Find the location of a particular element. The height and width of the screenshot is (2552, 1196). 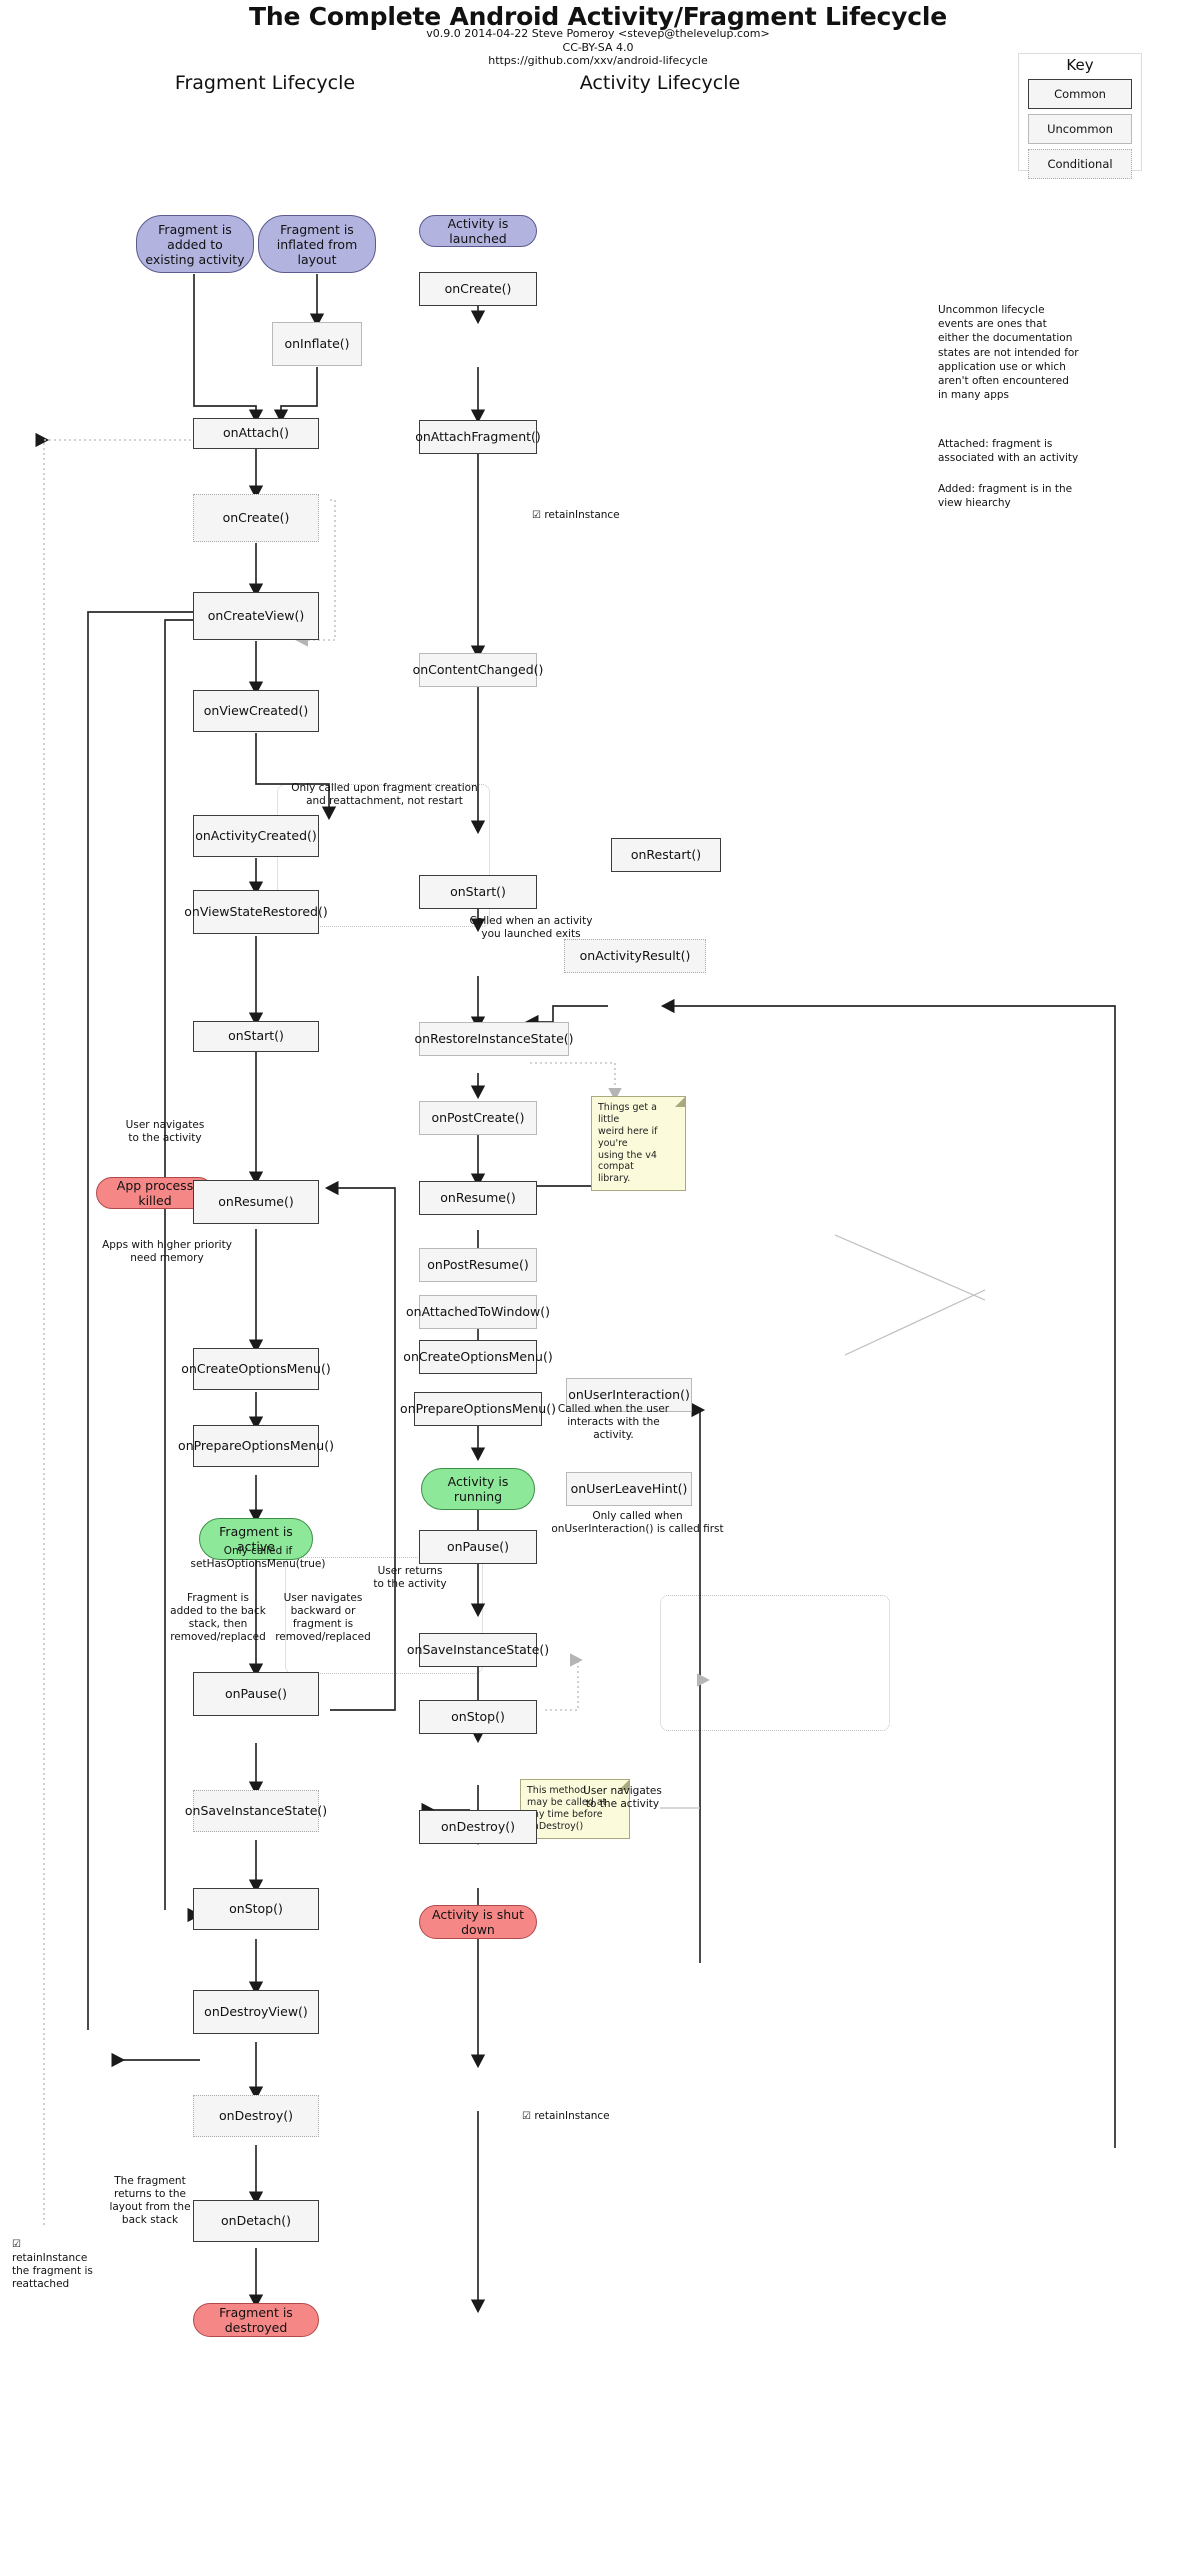

activity-onsaveinstancestate: onSaveInstanceState() is located at coordinates (478, 1650).